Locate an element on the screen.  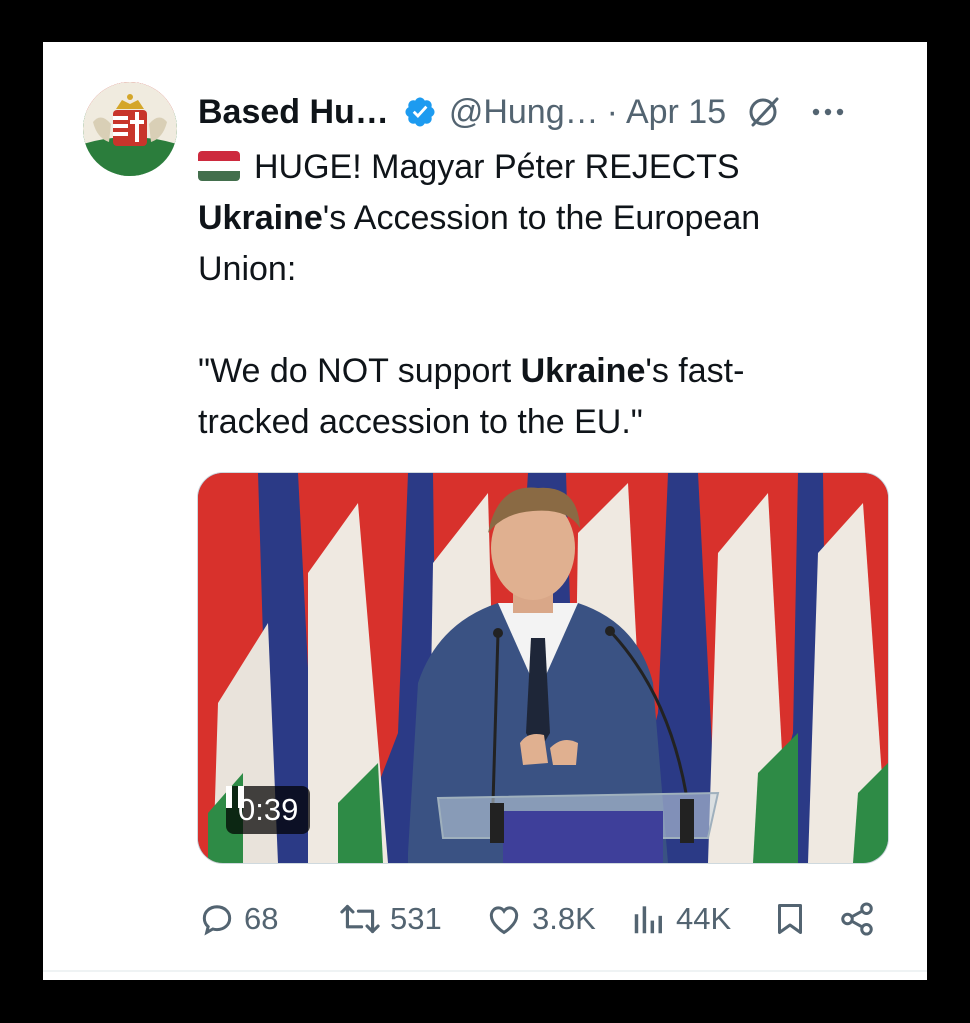
repost-button: 531 is located at coordinates (411, 919).